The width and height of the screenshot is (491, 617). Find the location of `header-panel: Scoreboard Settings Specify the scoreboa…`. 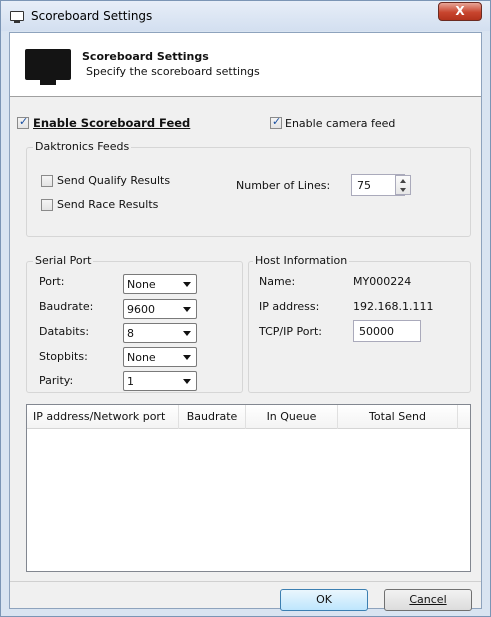

header-panel: Scoreboard Settings Specify the scoreboa… is located at coordinates (245, 65).